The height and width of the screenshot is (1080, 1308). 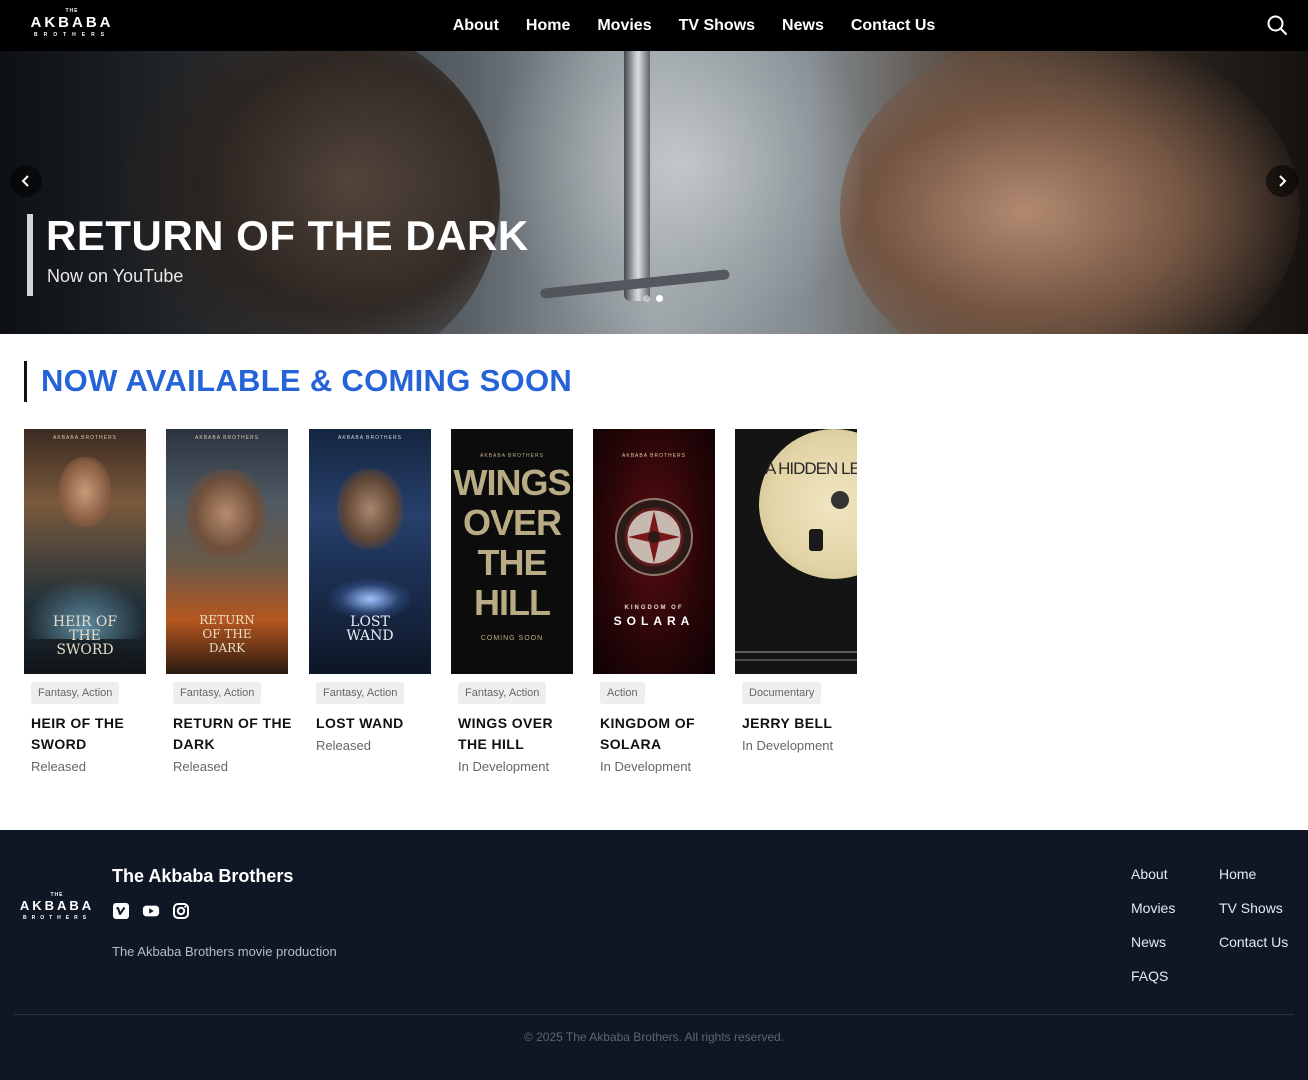 What do you see at coordinates (57, 918) in the screenshot?
I see `footer-logo-sub: BROTHERS` at bounding box center [57, 918].